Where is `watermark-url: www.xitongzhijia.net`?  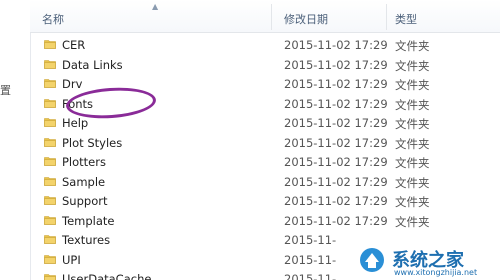 watermark-url: www.xitongzhijia.net is located at coordinates (436, 272).